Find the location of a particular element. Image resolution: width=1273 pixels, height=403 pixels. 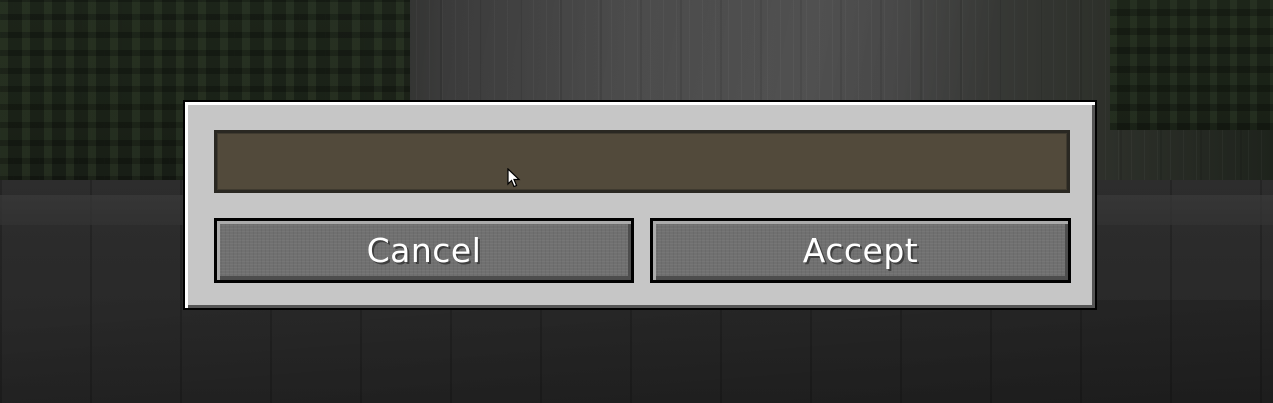

cancel-button-label: Cancel is located at coordinates (424, 250).